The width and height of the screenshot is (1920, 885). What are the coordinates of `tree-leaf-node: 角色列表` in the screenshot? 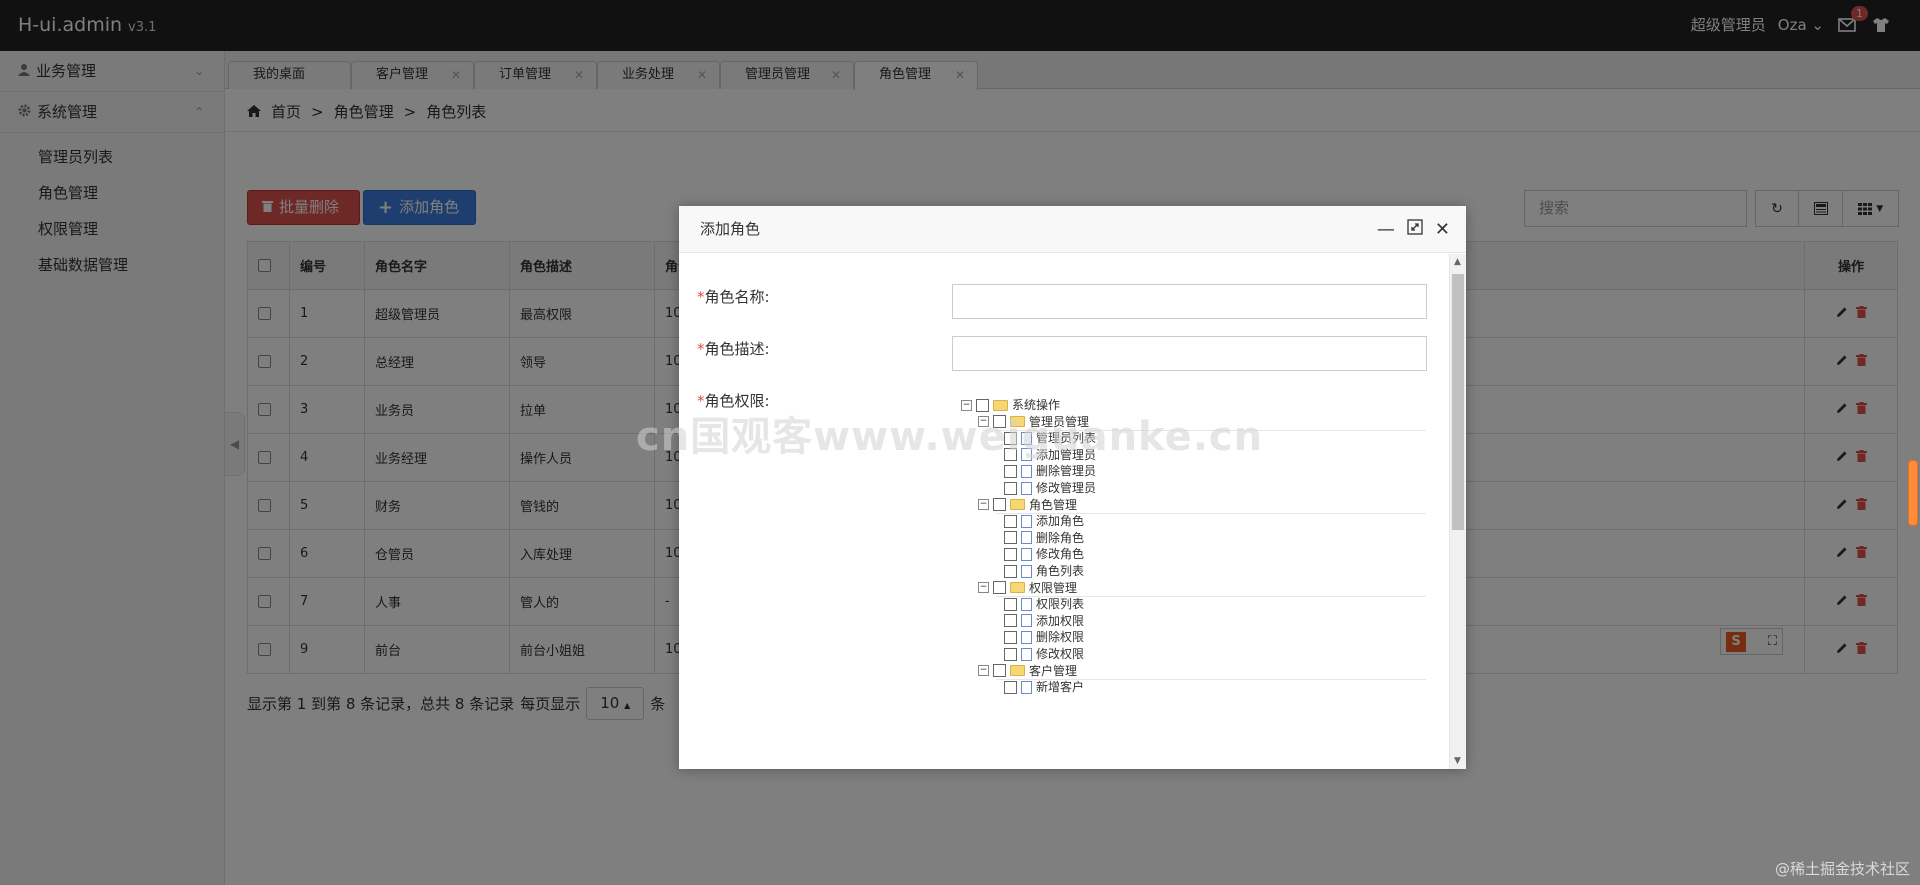 It's located at (1044, 571).